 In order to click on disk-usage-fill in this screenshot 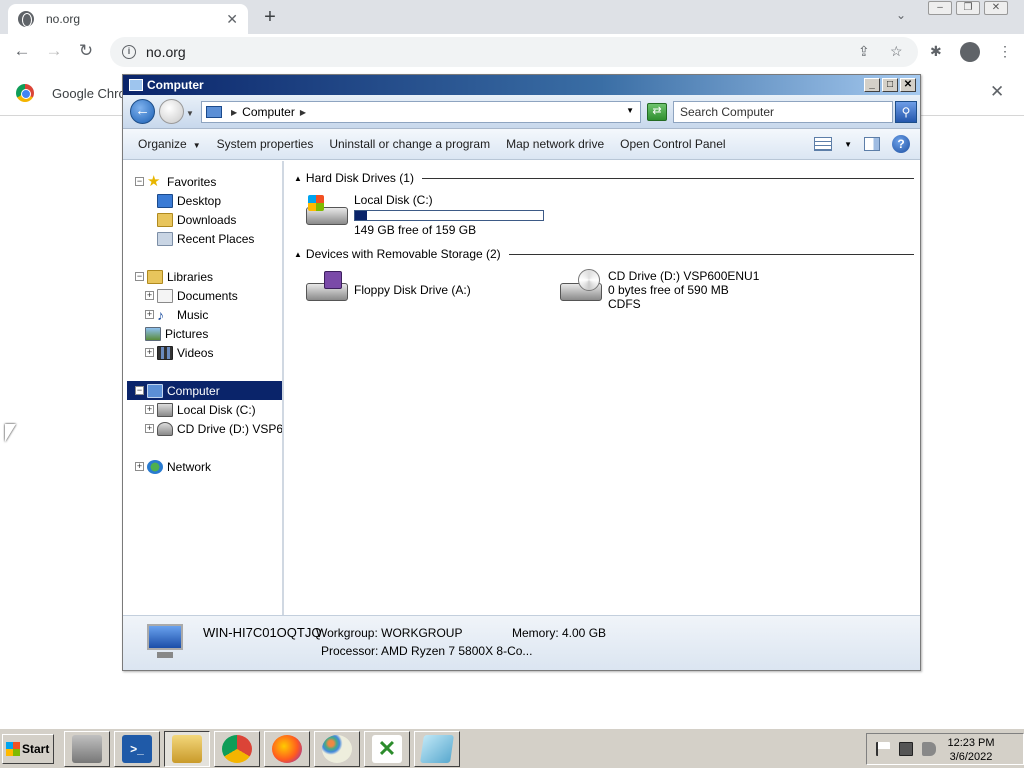, I will do `click(361, 215)`.